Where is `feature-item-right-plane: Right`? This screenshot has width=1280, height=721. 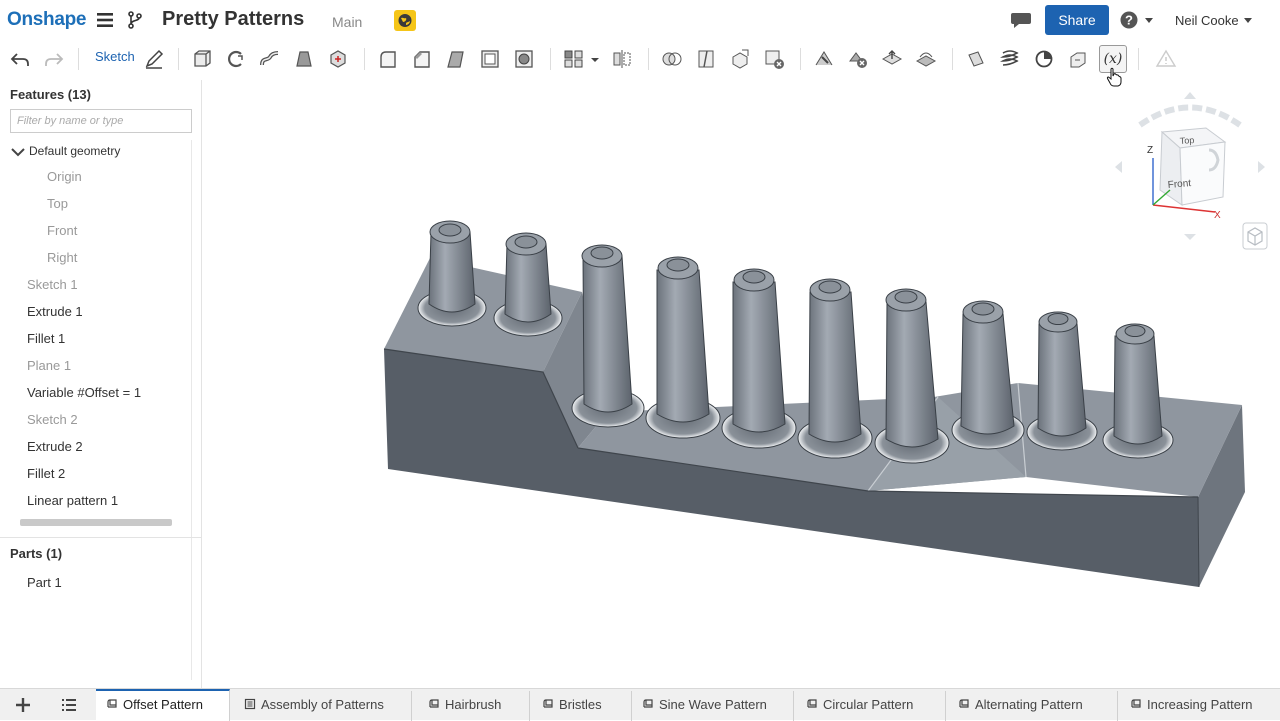
feature-item-right-plane: Right is located at coordinates (62, 257).